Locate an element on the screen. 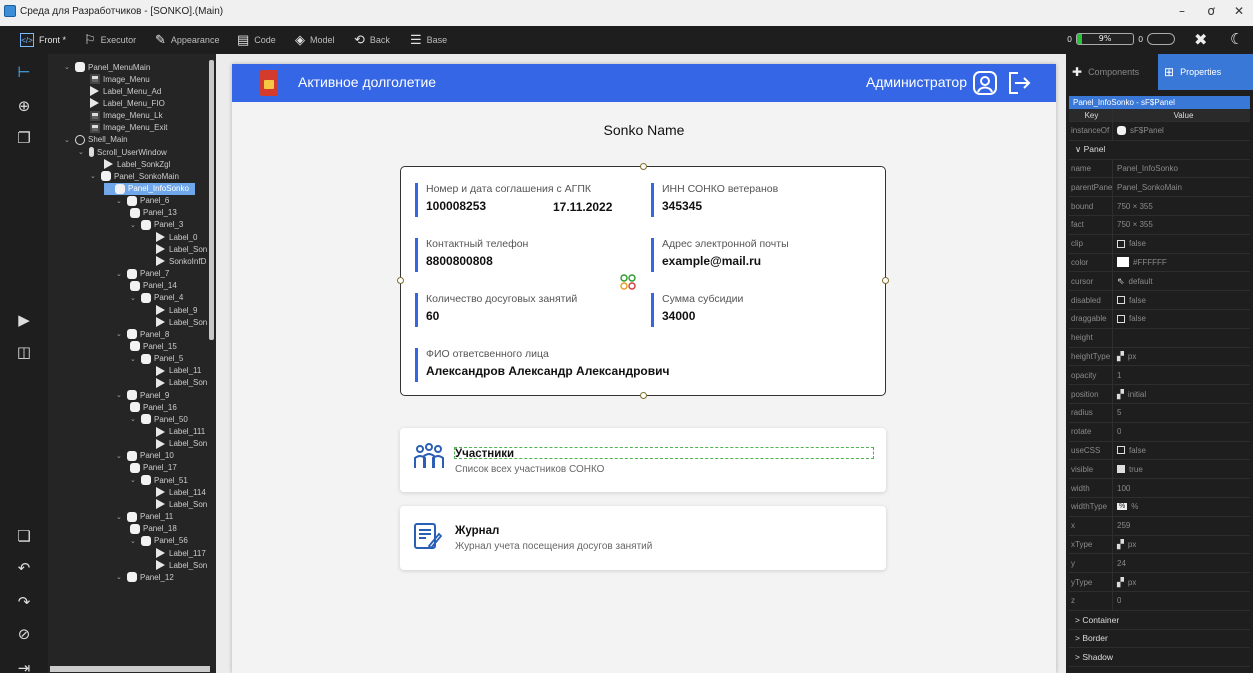 The width and height of the screenshot is (1253, 673). tree-node: Image_Menu_Exit is located at coordinates (128, 128).